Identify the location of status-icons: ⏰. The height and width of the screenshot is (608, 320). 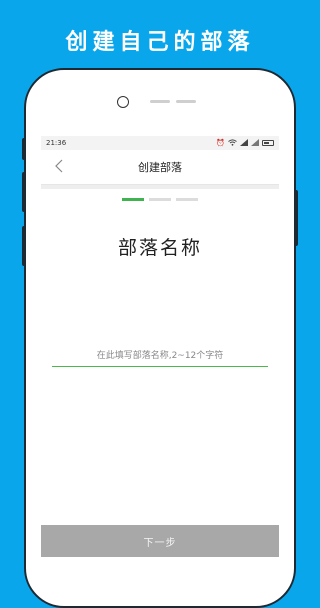
(245, 143).